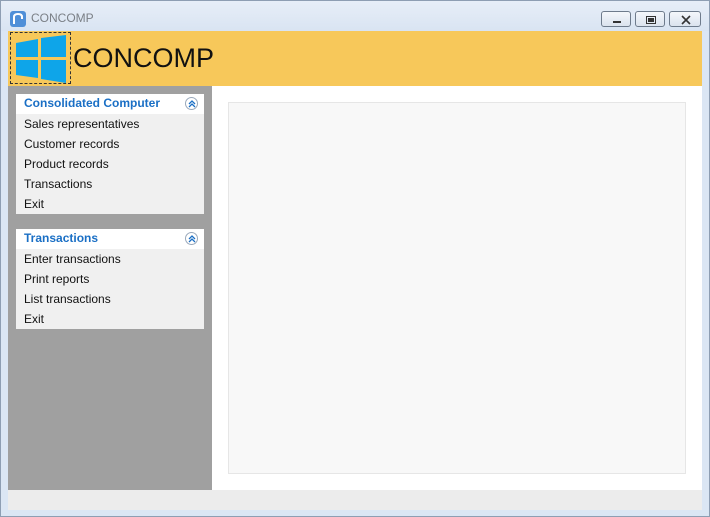 The image size is (710, 517). What do you see at coordinates (92, 103) in the screenshot?
I see `panel-title: Consolidated Computer` at bounding box center [92, 103].